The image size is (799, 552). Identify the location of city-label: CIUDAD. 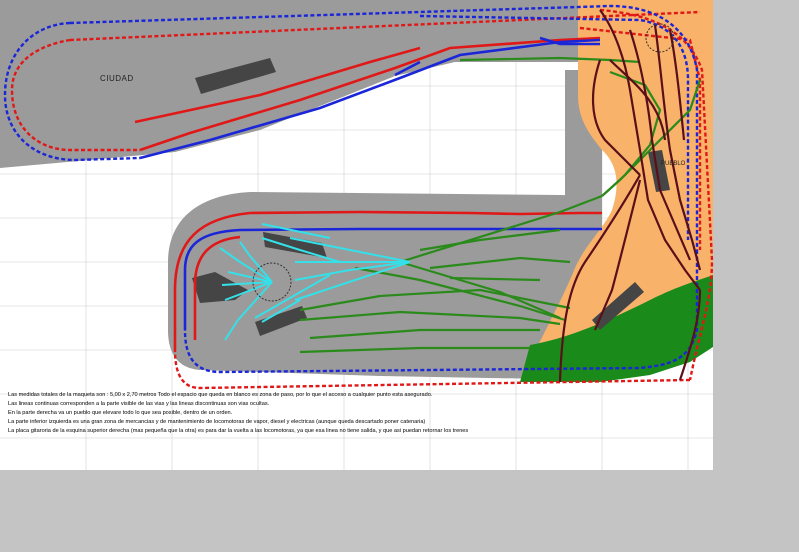
(117, 78).